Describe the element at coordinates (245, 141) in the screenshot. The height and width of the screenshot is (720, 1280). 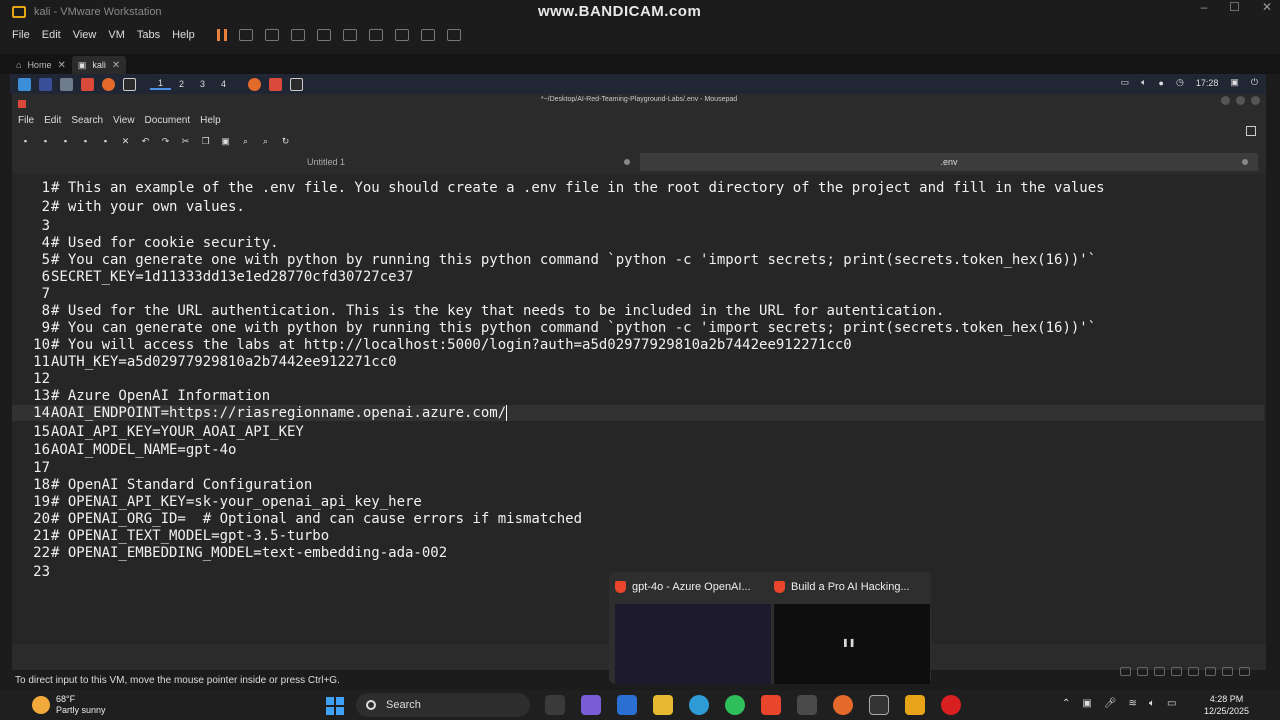
I see `find-icon: ⌕` at that location.